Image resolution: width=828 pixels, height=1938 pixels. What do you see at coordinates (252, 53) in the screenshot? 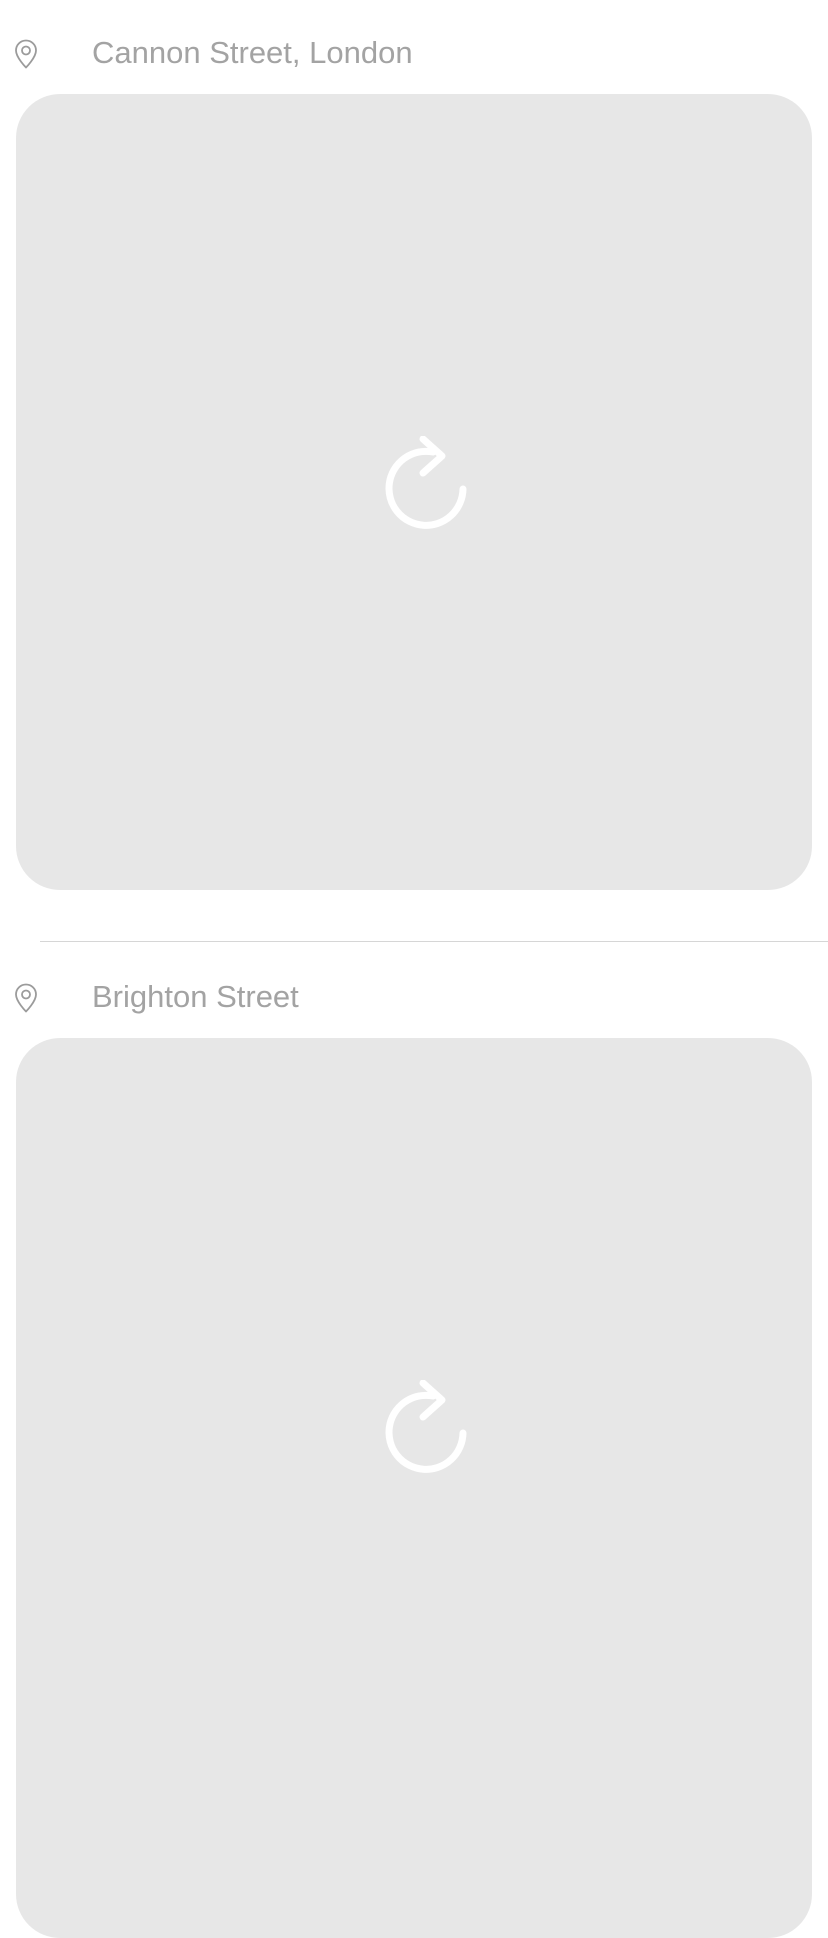
I see `location-label: Cannon Street, London` at bounding box center [252, 53].